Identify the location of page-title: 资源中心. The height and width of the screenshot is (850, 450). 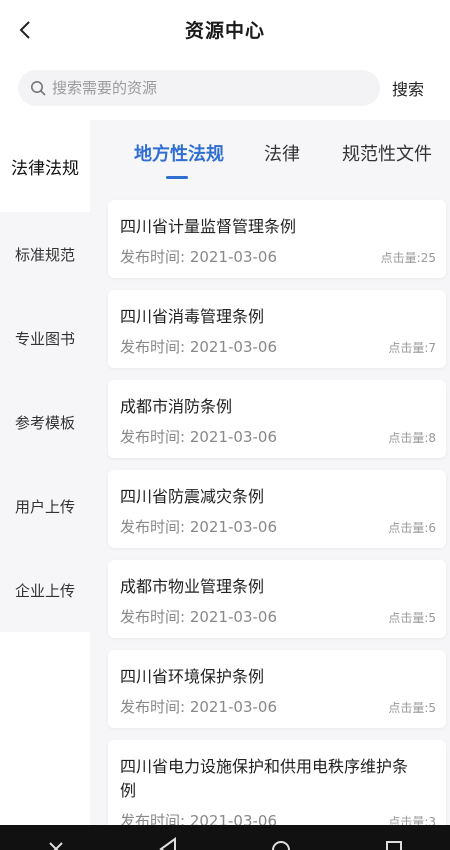
(224, 30).